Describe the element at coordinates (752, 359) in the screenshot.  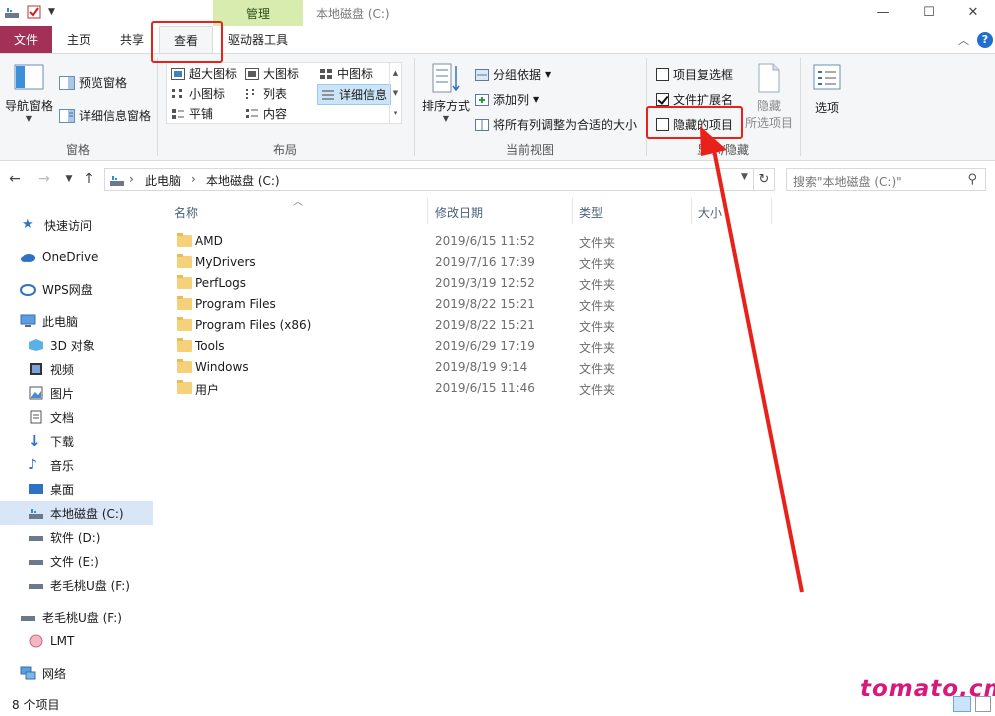
I see `annotation-arrow-icon` at that location.